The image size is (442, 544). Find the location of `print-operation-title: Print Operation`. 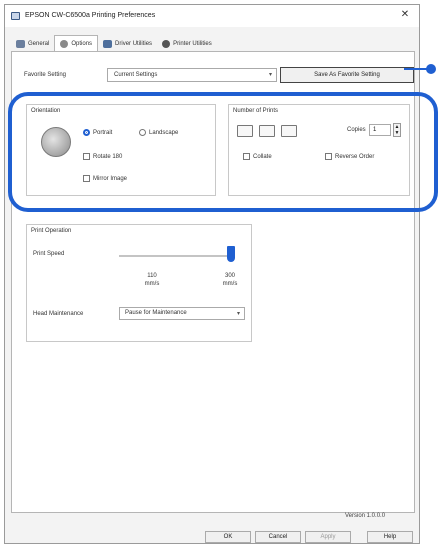

print-operation-title: Print Operation is located at coordinates (51, 231).